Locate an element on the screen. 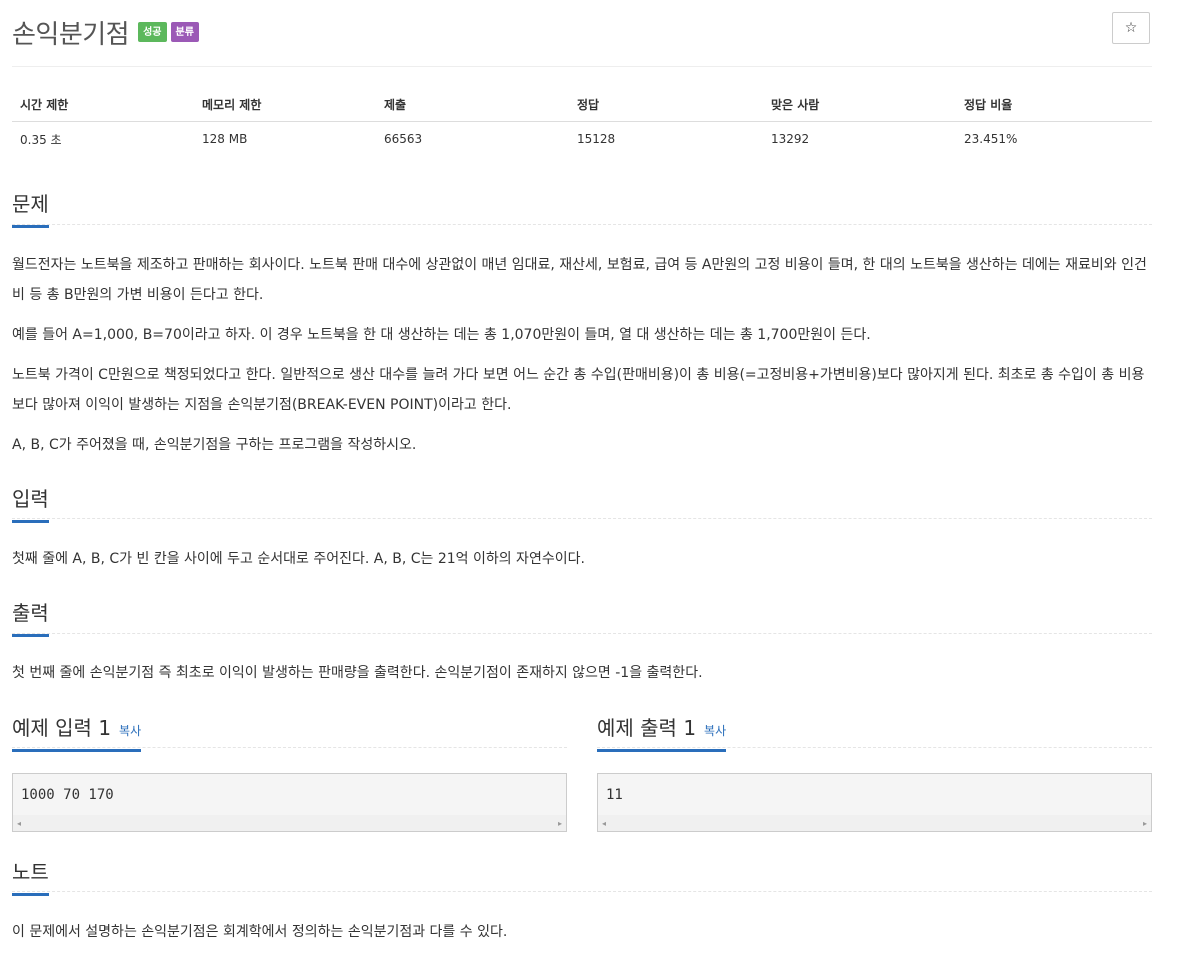 The image size is (1179, 953). section-output-title: 출력 is located at coordinates (30, 617).